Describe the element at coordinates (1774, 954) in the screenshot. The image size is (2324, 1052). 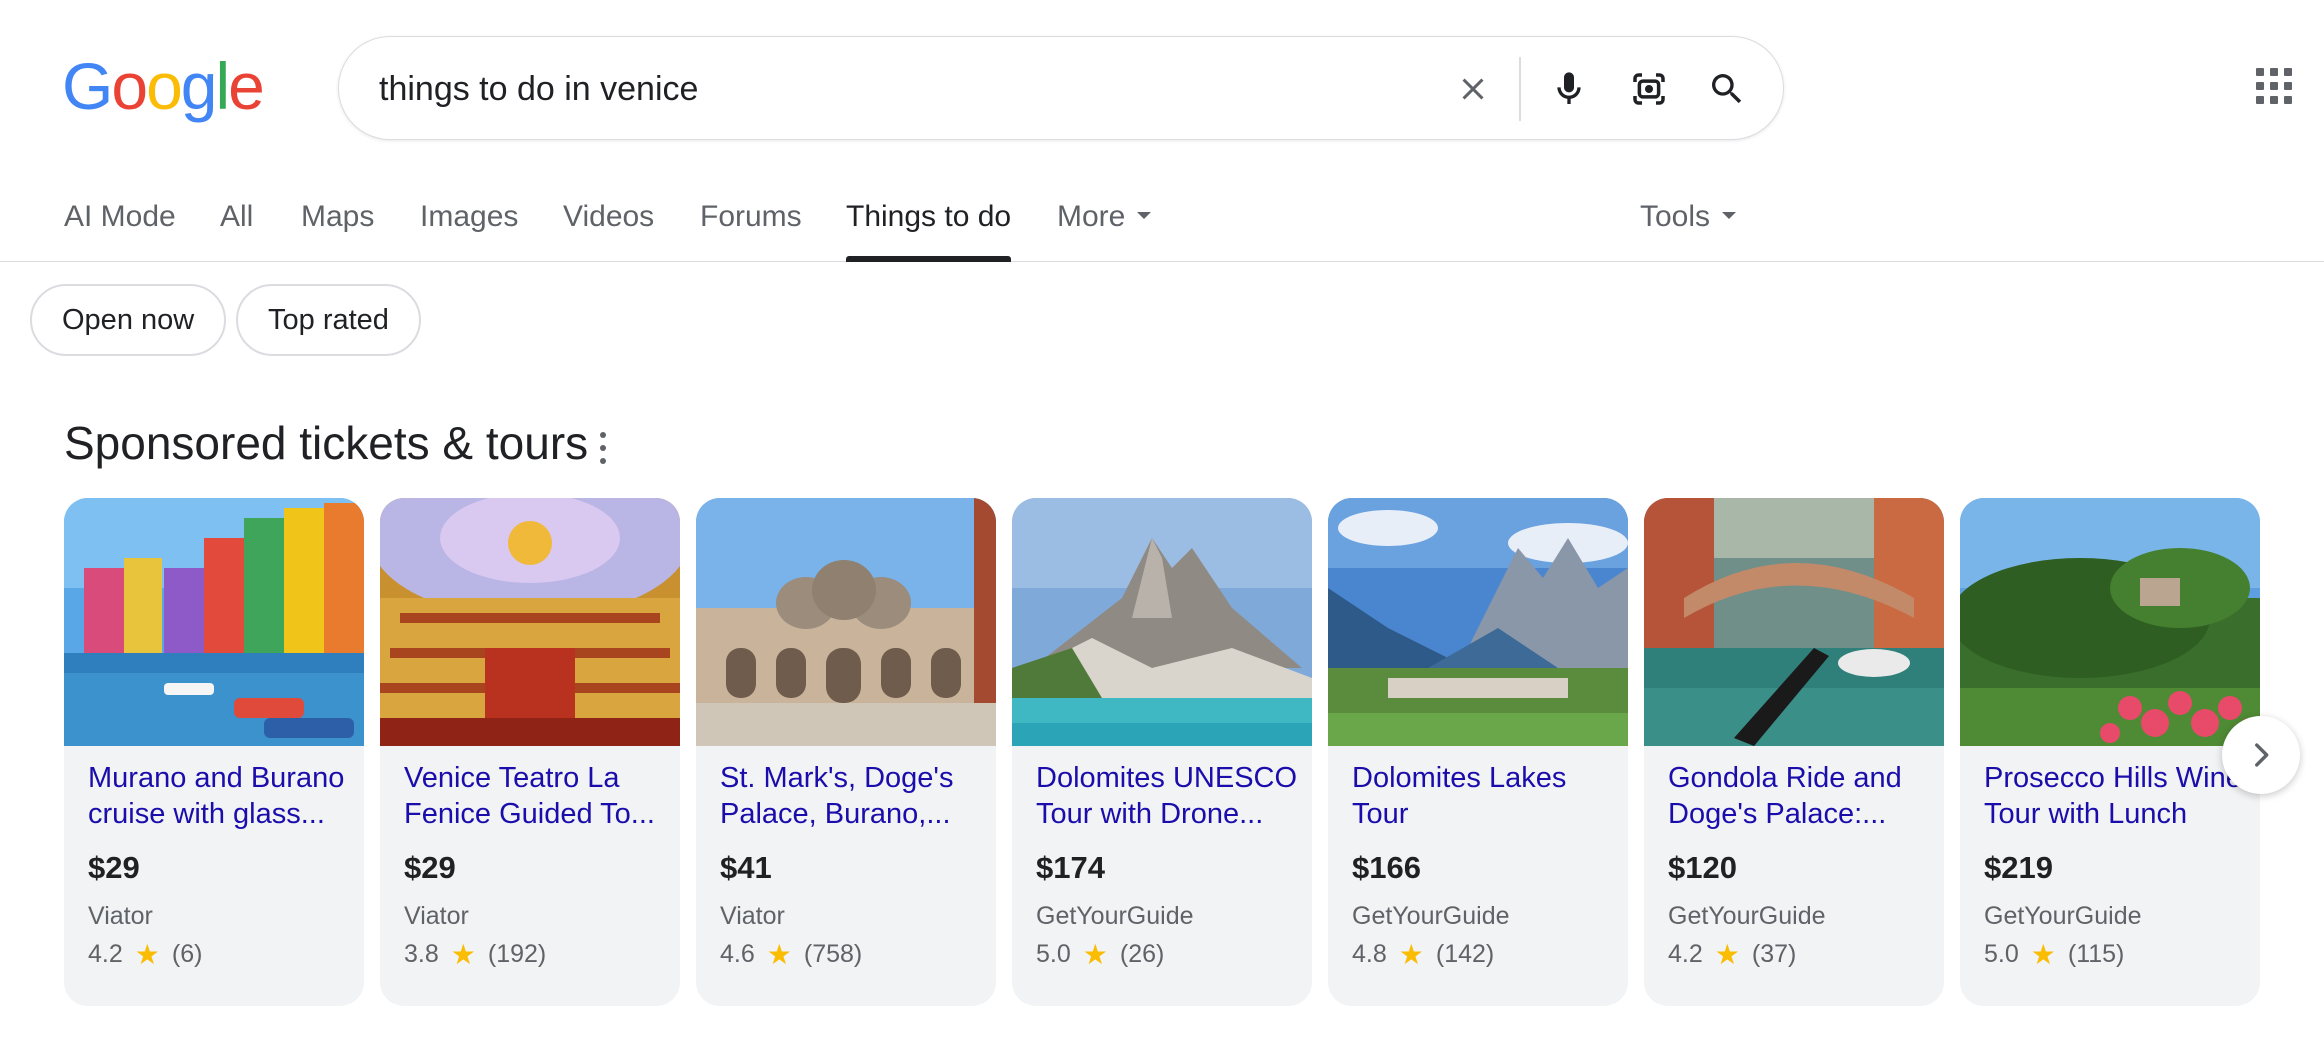
I see `review-count: (37)` at that location.